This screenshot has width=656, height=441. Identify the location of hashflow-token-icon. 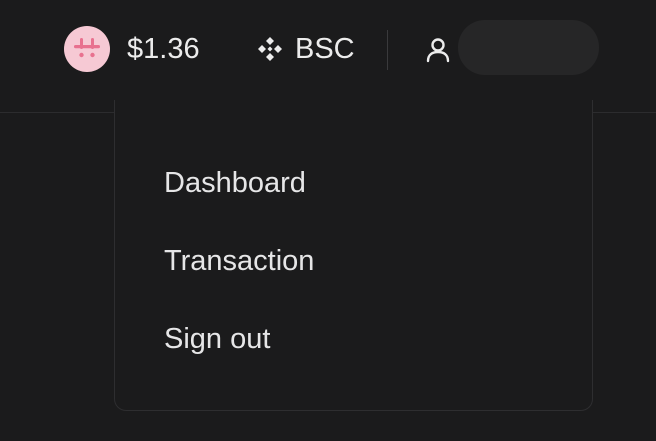
(87, 49).